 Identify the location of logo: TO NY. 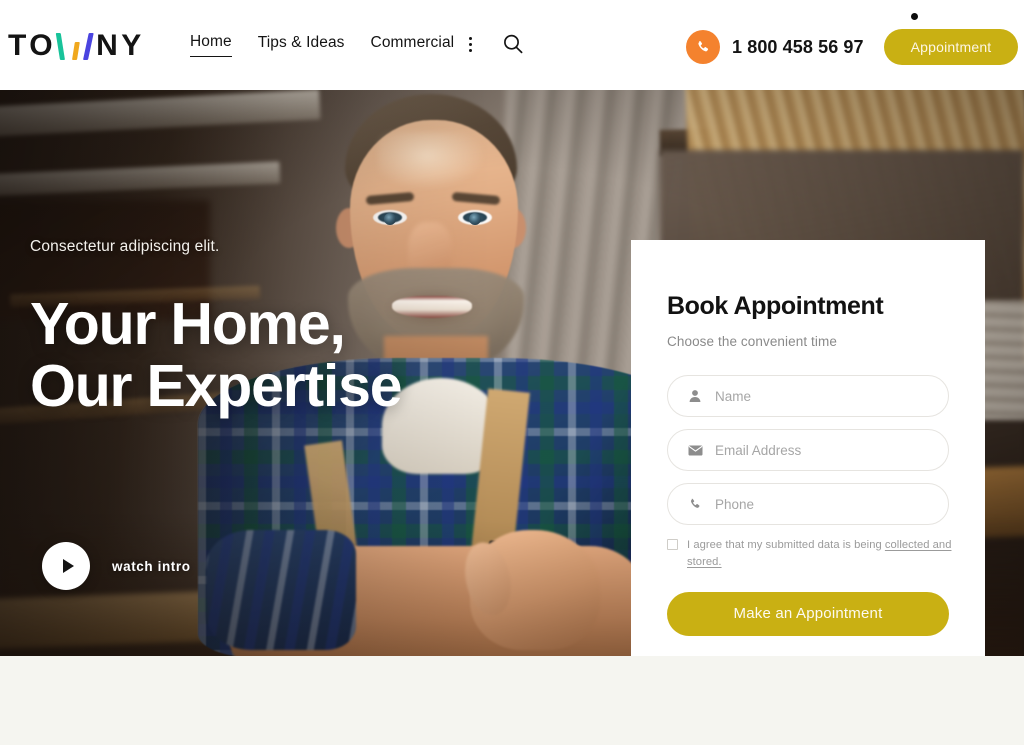
(76, 46).